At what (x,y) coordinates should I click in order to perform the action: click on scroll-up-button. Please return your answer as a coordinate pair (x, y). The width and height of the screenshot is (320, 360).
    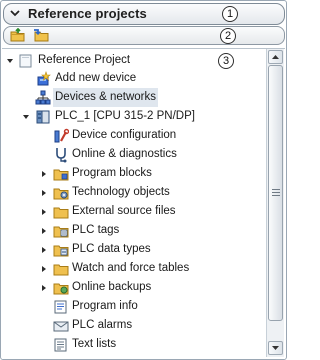
    Looking at the image, I should click on (275, 57).